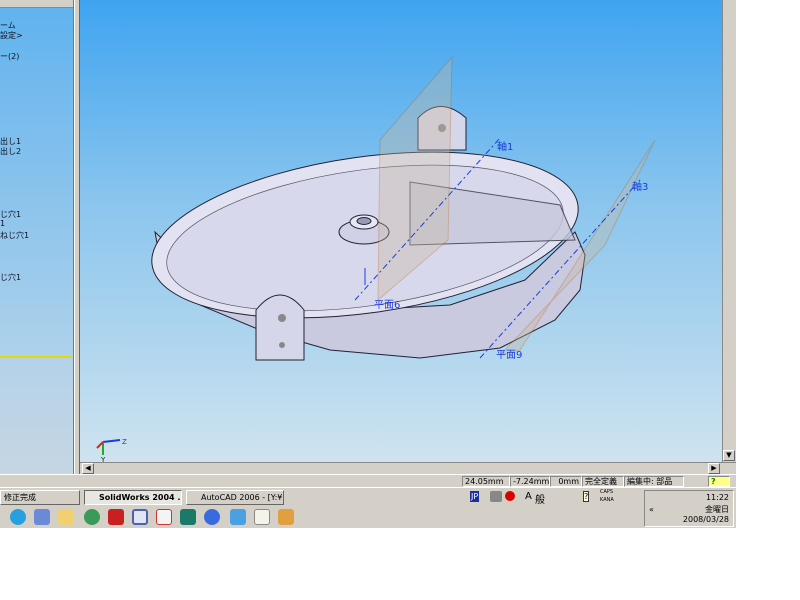 Image resolution: width=800 pixels, height=600 pixels. Describe the element at coordinates (586, 496) in the screenshot. I see `ime-help-icon: ?` at that location.